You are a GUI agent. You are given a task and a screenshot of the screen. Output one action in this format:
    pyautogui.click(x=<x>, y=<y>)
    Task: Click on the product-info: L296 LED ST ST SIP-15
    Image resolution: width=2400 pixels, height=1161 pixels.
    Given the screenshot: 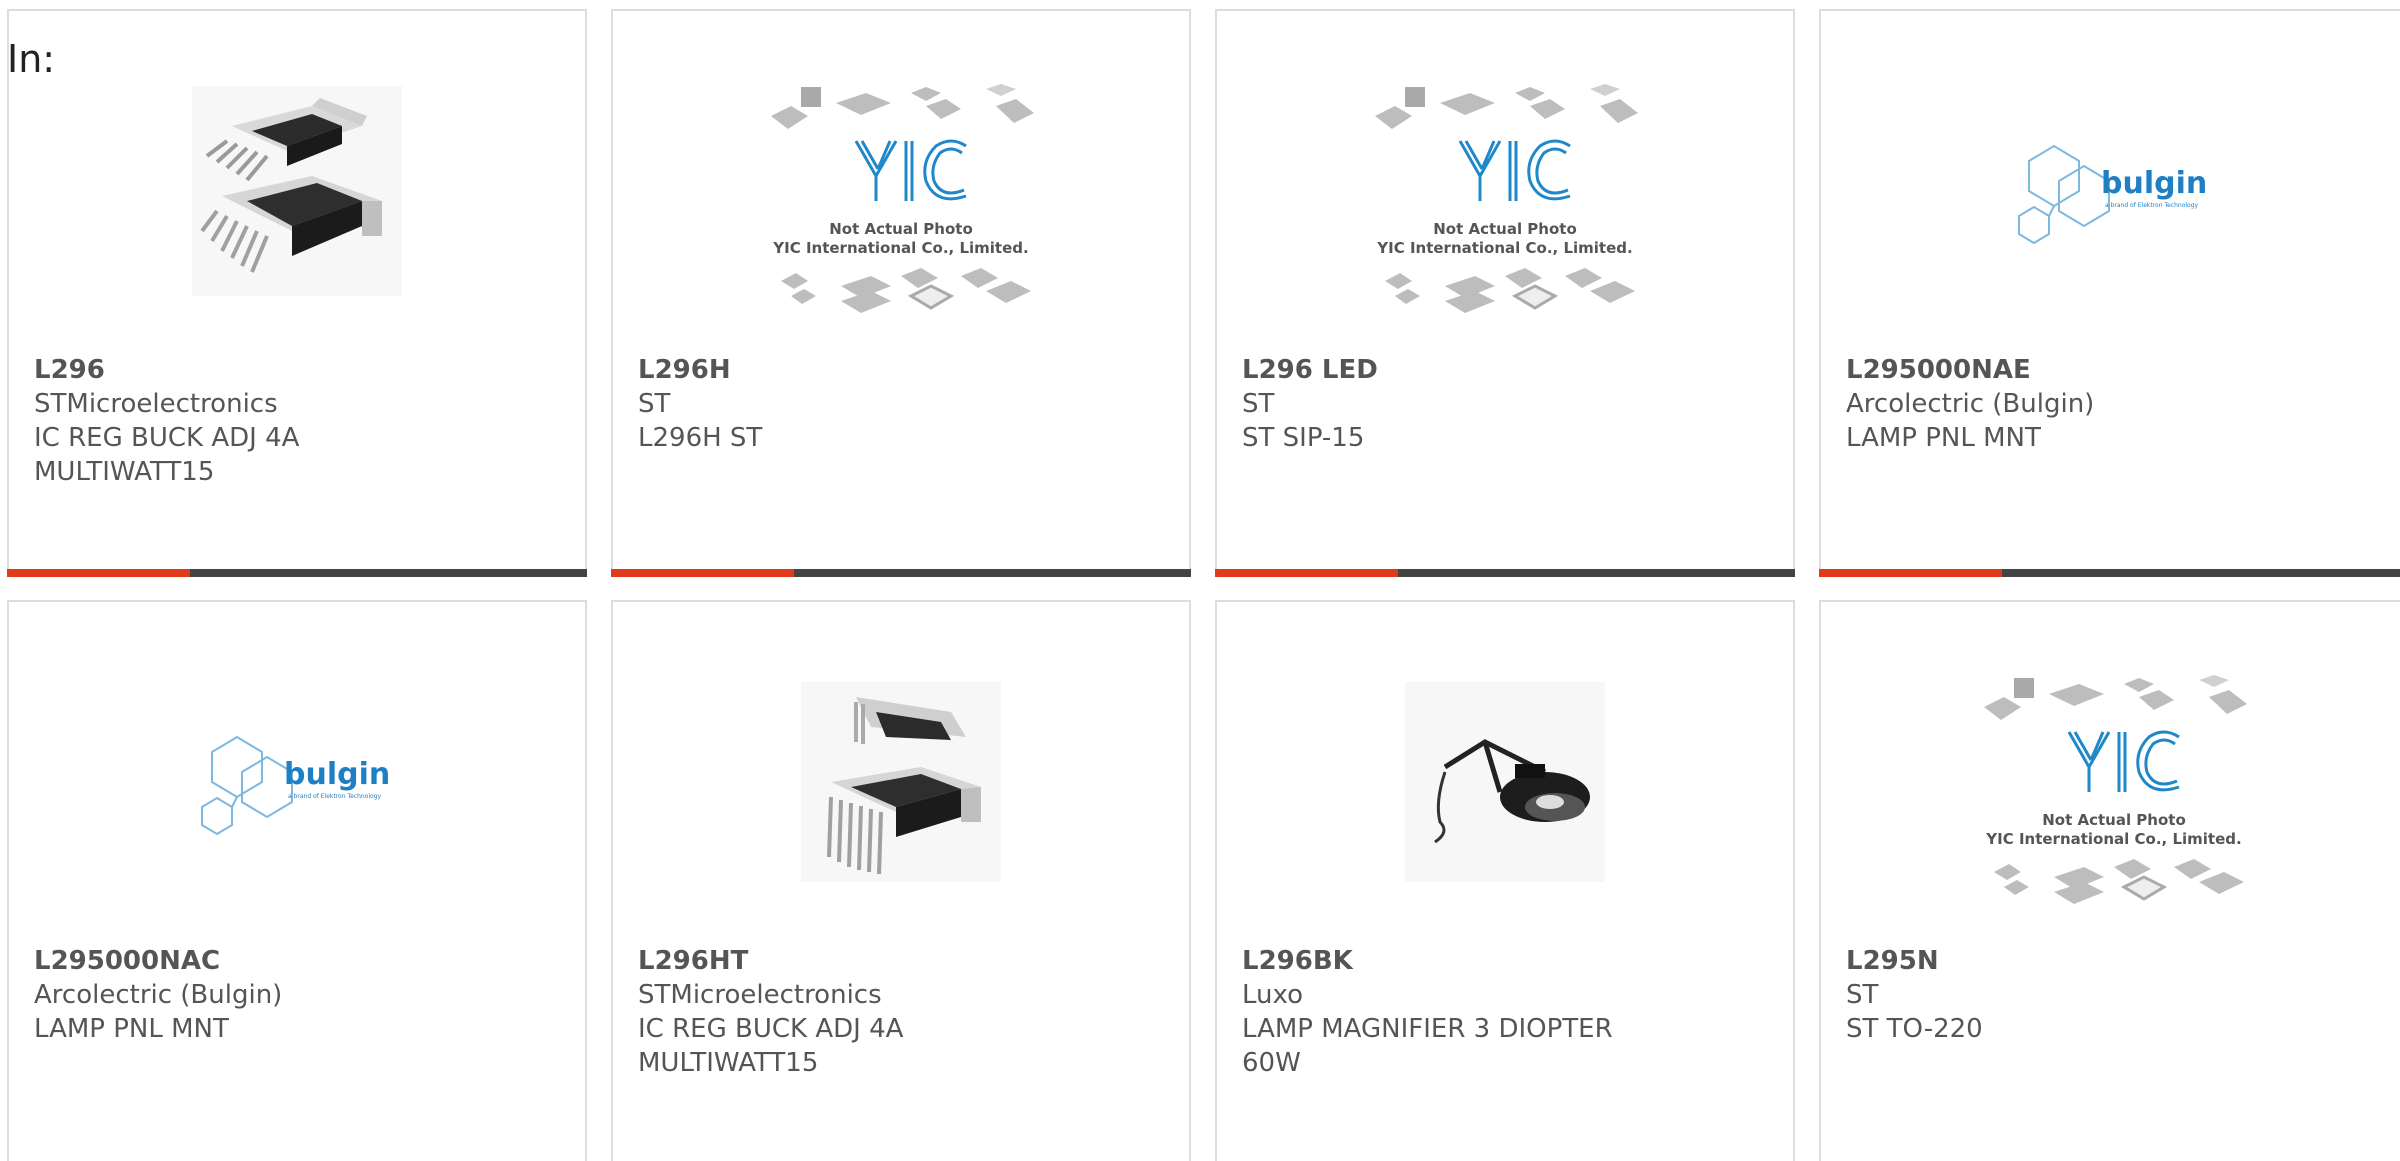 What is the action you would take?
    pyautogui.click(x=1507, y=404)
    